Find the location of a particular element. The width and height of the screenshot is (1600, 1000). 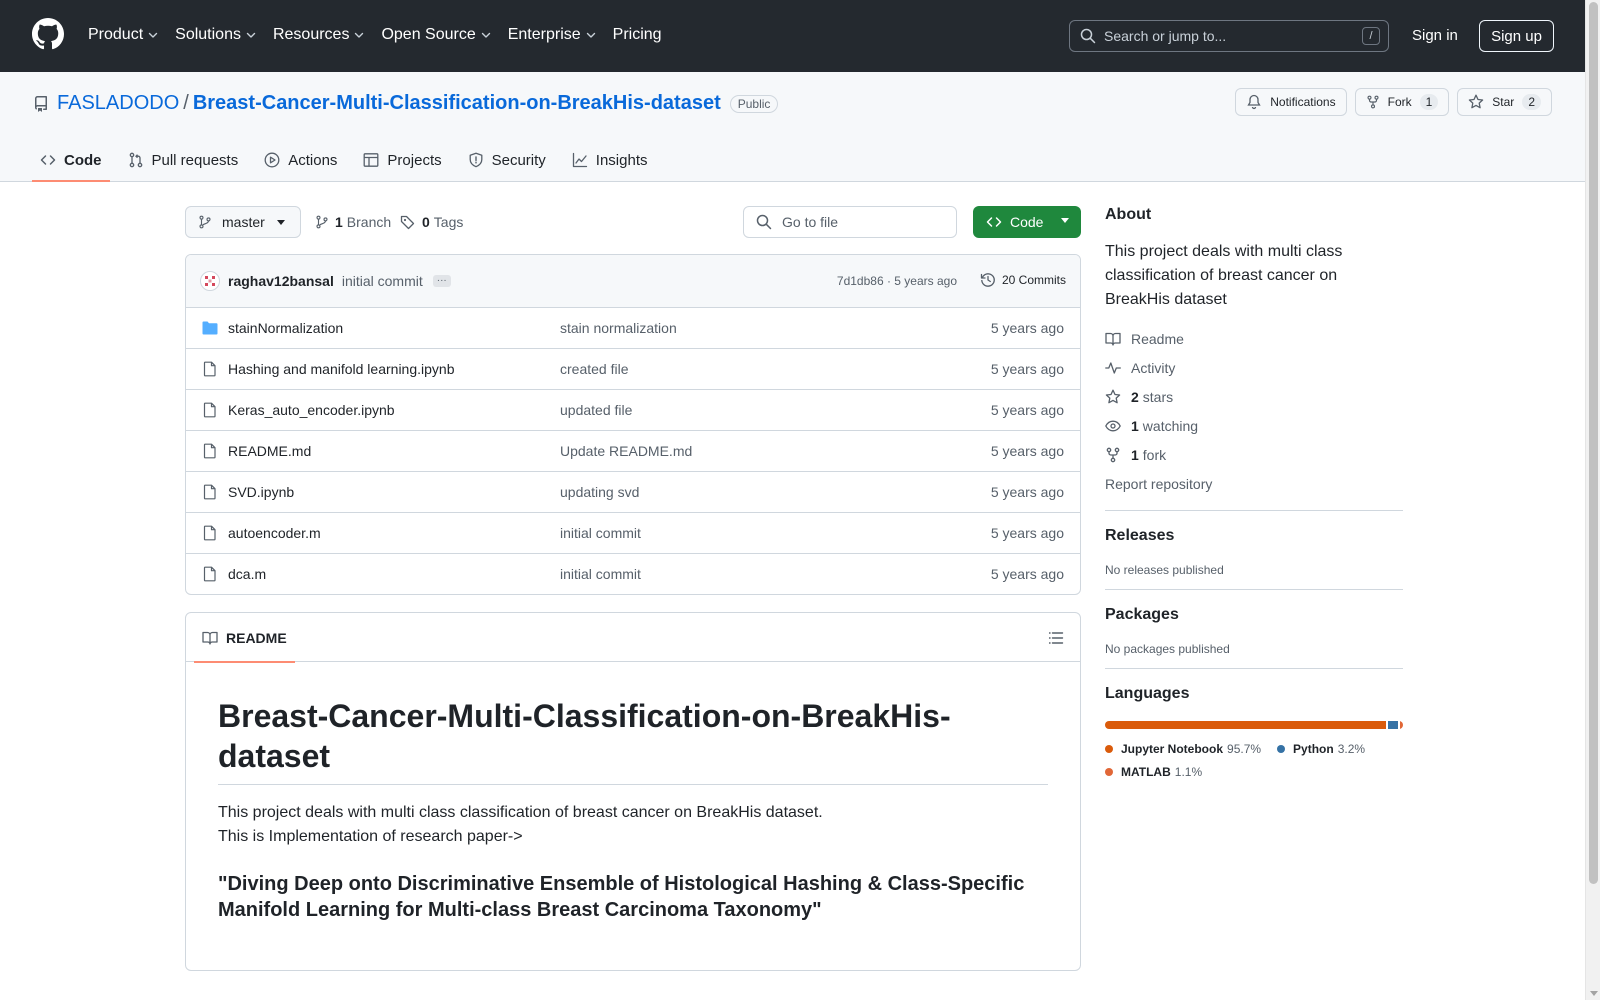

report-repository-link: Report repository is located at coordinates (1254, 483).